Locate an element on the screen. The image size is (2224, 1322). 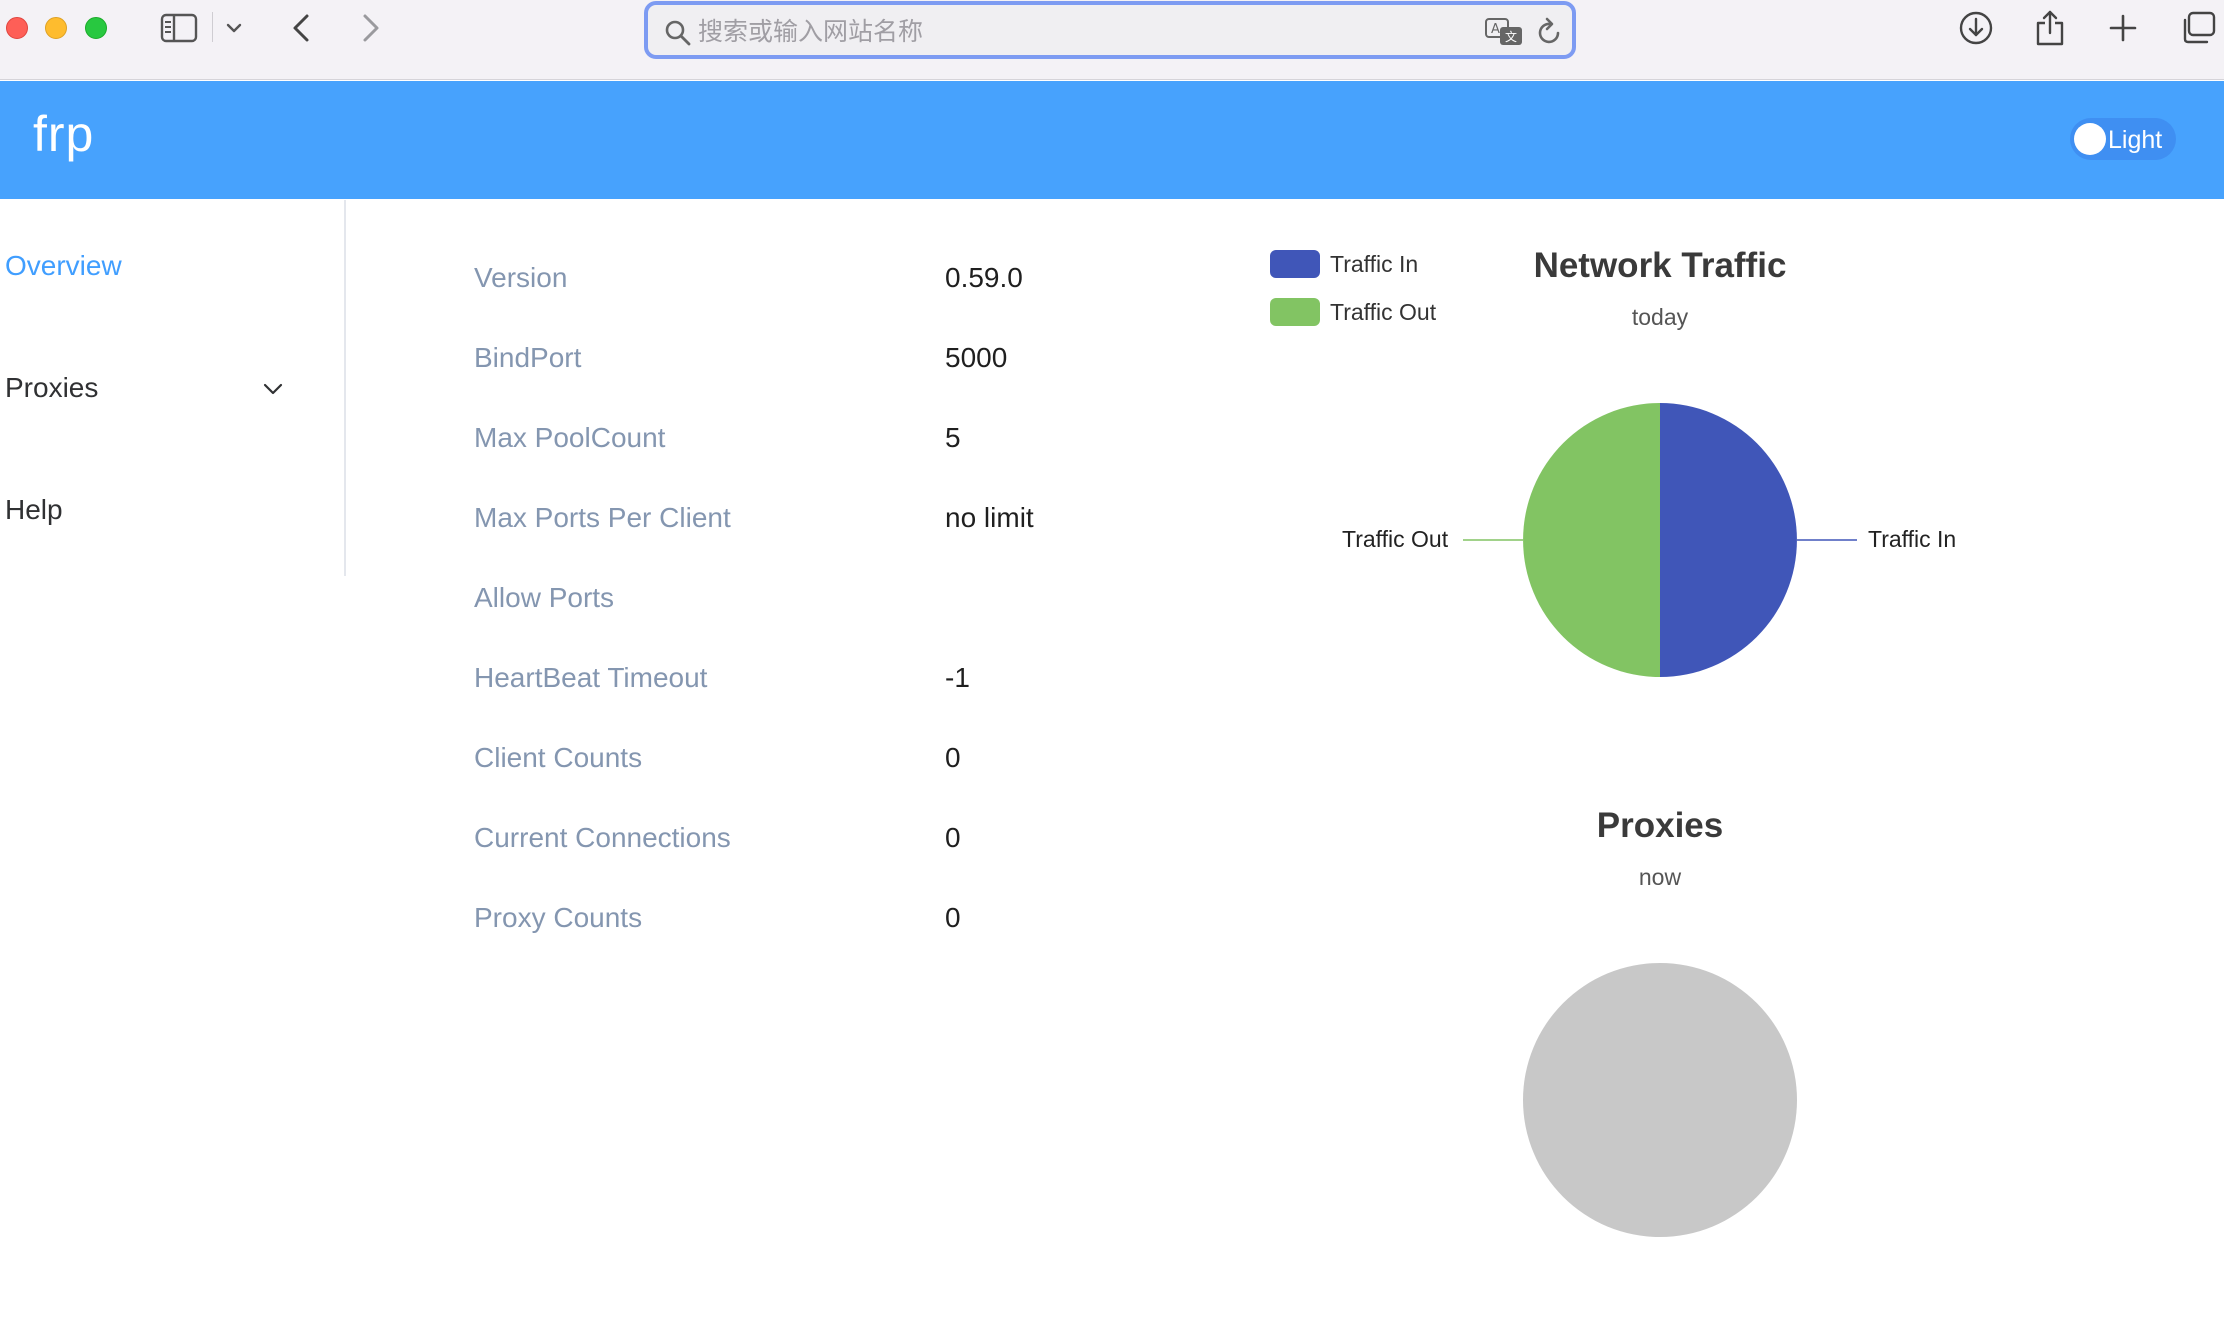
pie-slice-traffic-out is located at coordinates (1591, 540).